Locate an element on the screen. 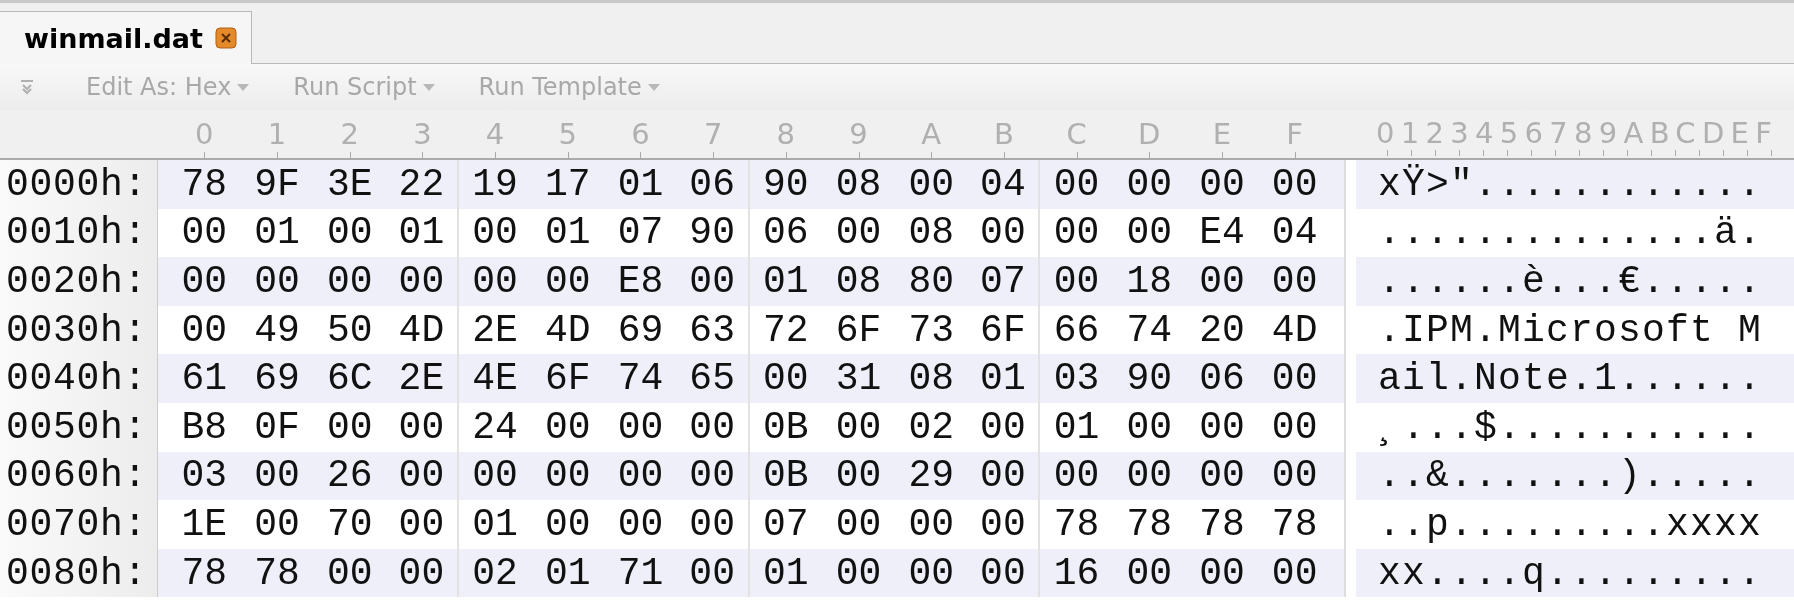  hex-byte: 24 is located at coordinates (495, 427).